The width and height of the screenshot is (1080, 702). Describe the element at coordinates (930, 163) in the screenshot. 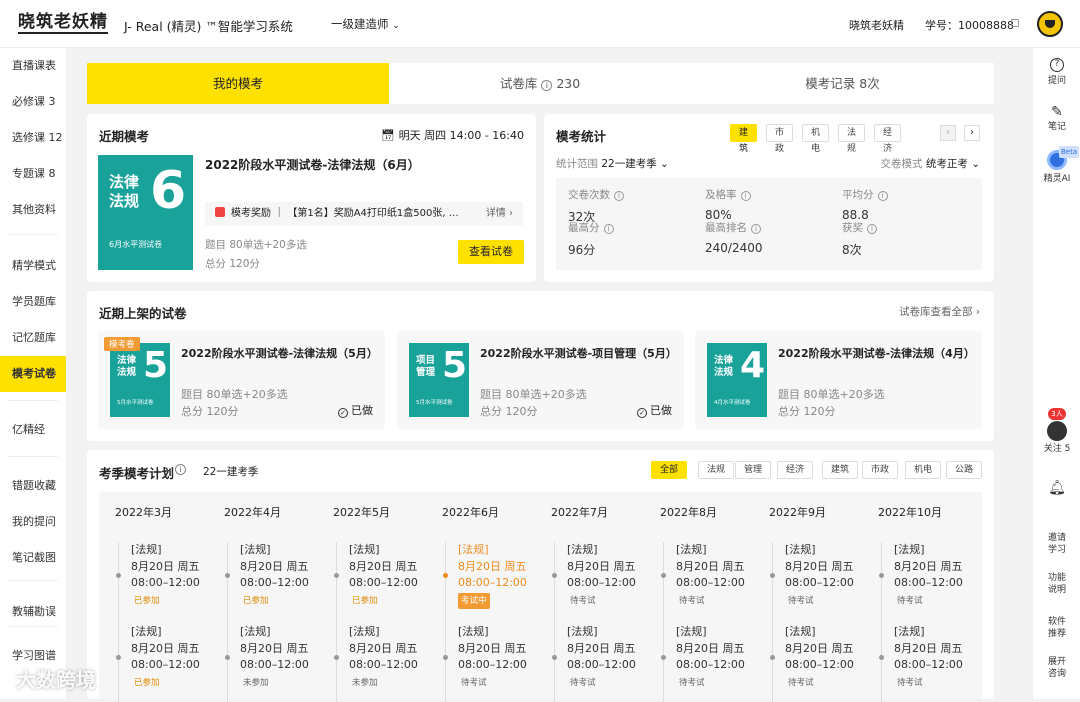

I see `mode-filter: 交卷模式 统考正考 ⌄` at that location.